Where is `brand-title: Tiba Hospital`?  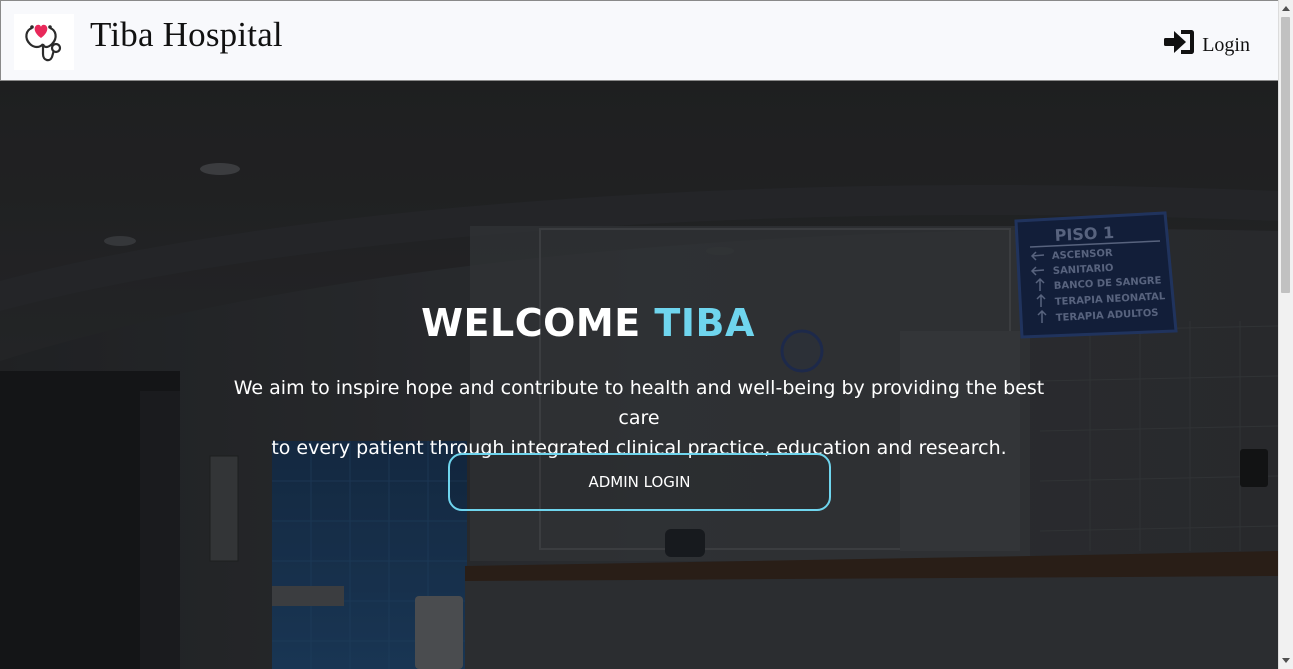
brand-title: Tiba Hospital is located at coordinates (186, 35).